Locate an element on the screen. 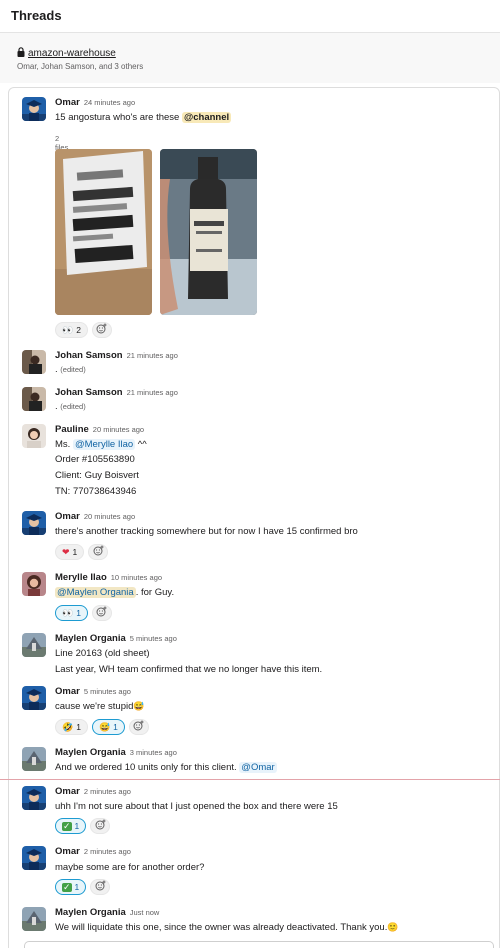 The image size is (500, 948). message-text-part: . is located at coordinates (56, 406).